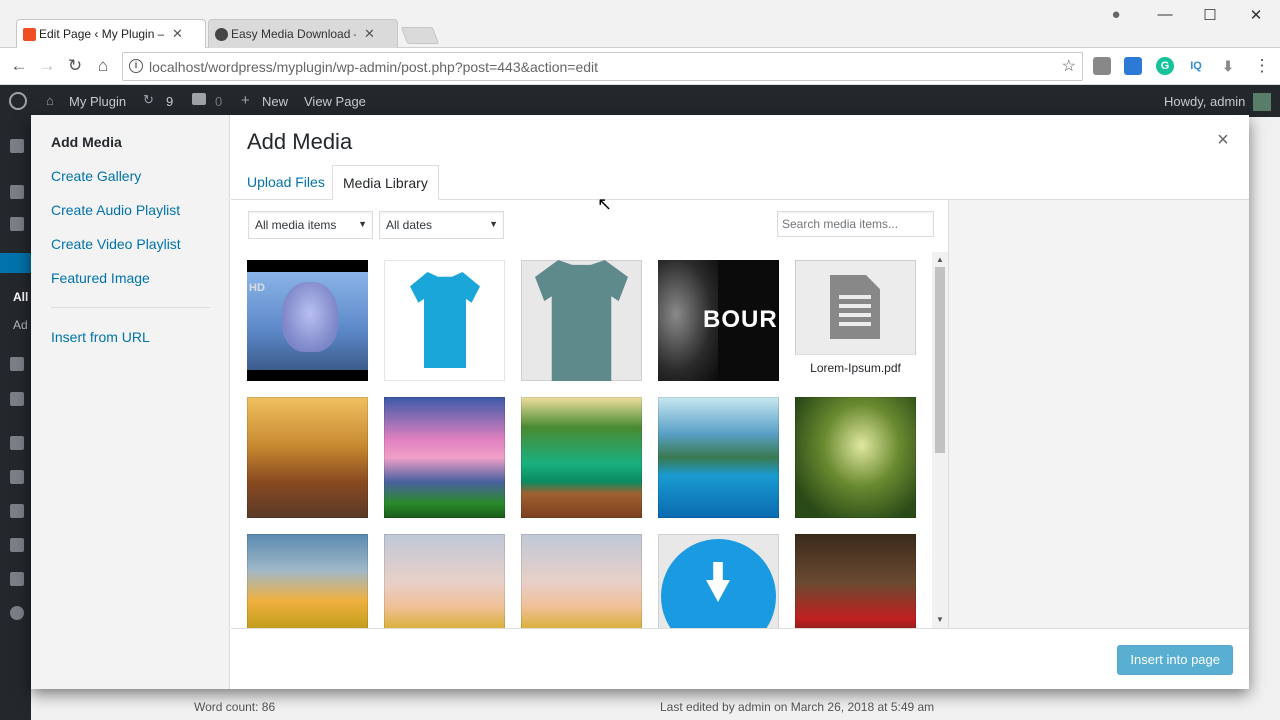 Image resolution: width=1280 pixels, height=720 pixels. I want to click on media-type-filter: All media items ▼, so click(310, 225).